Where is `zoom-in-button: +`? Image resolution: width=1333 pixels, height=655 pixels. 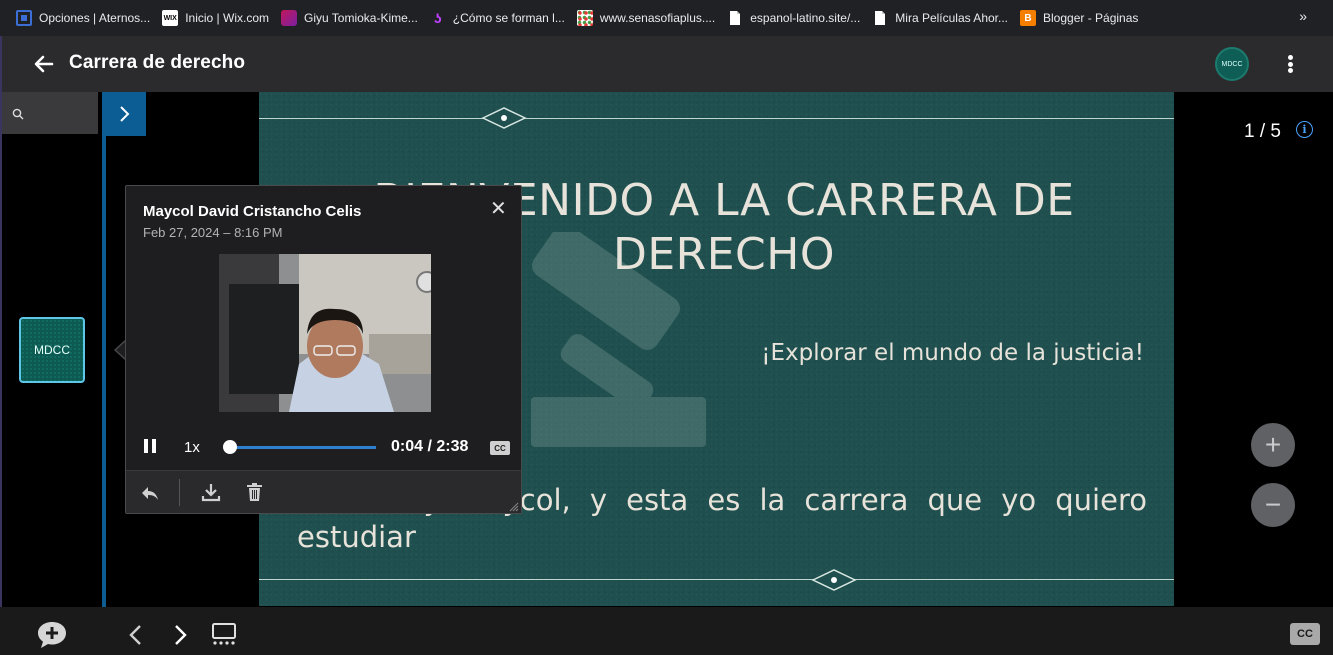
zoom-in-button: + is located at coordinates (1273, 445).